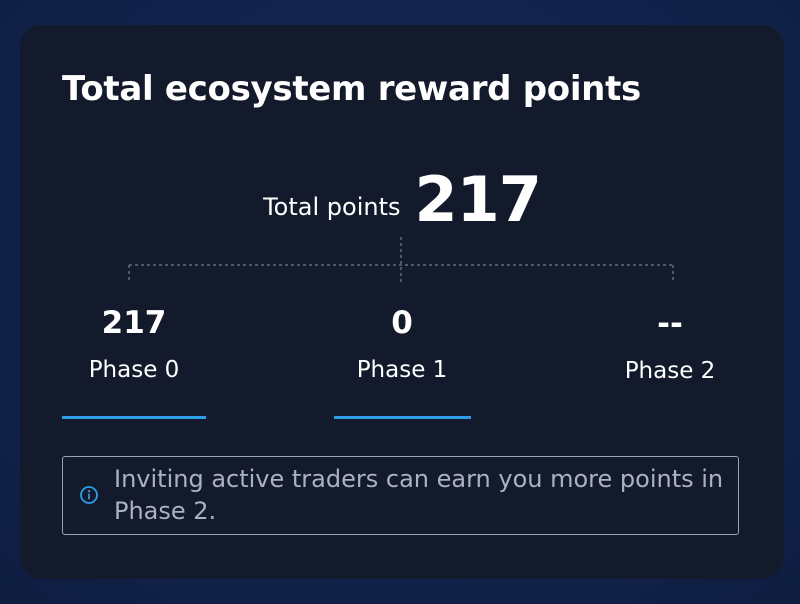 This screenshot has width=800, height=604. What do you see at coordinates (89, 495) in the screenshot?
I see `info-circle-icon` at bounding box center [89, 495].